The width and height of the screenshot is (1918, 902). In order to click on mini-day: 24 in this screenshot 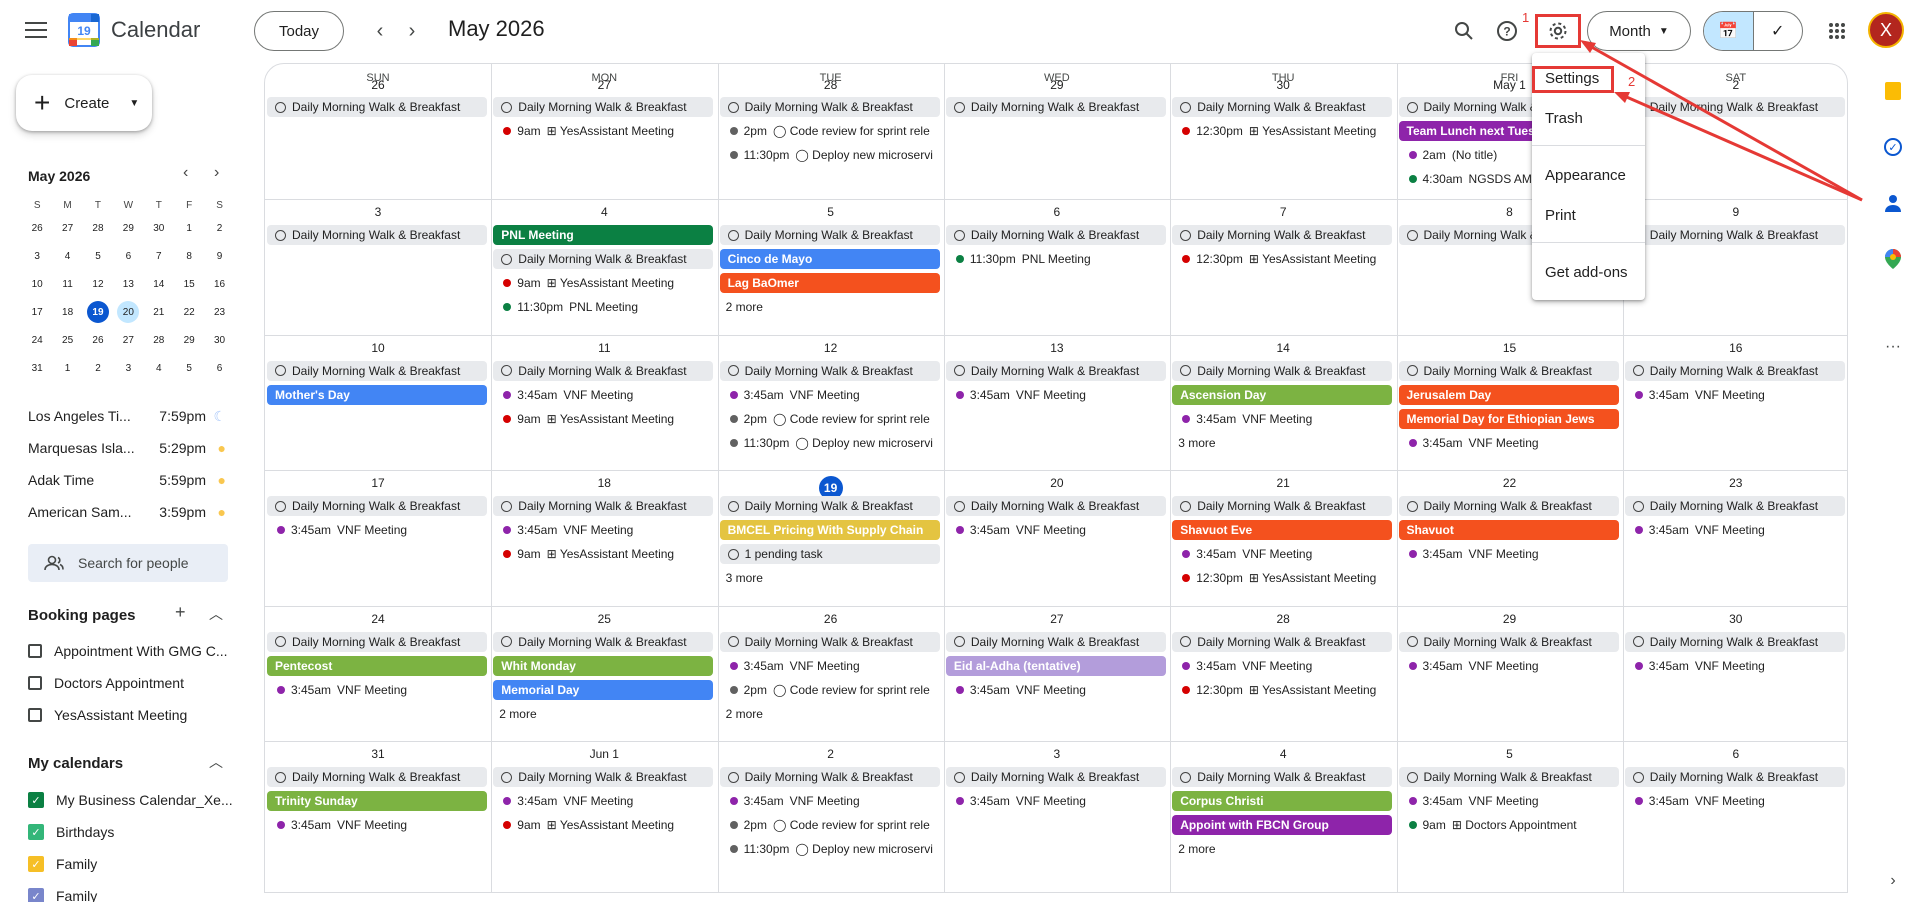, I will do `click(37, 340)`.